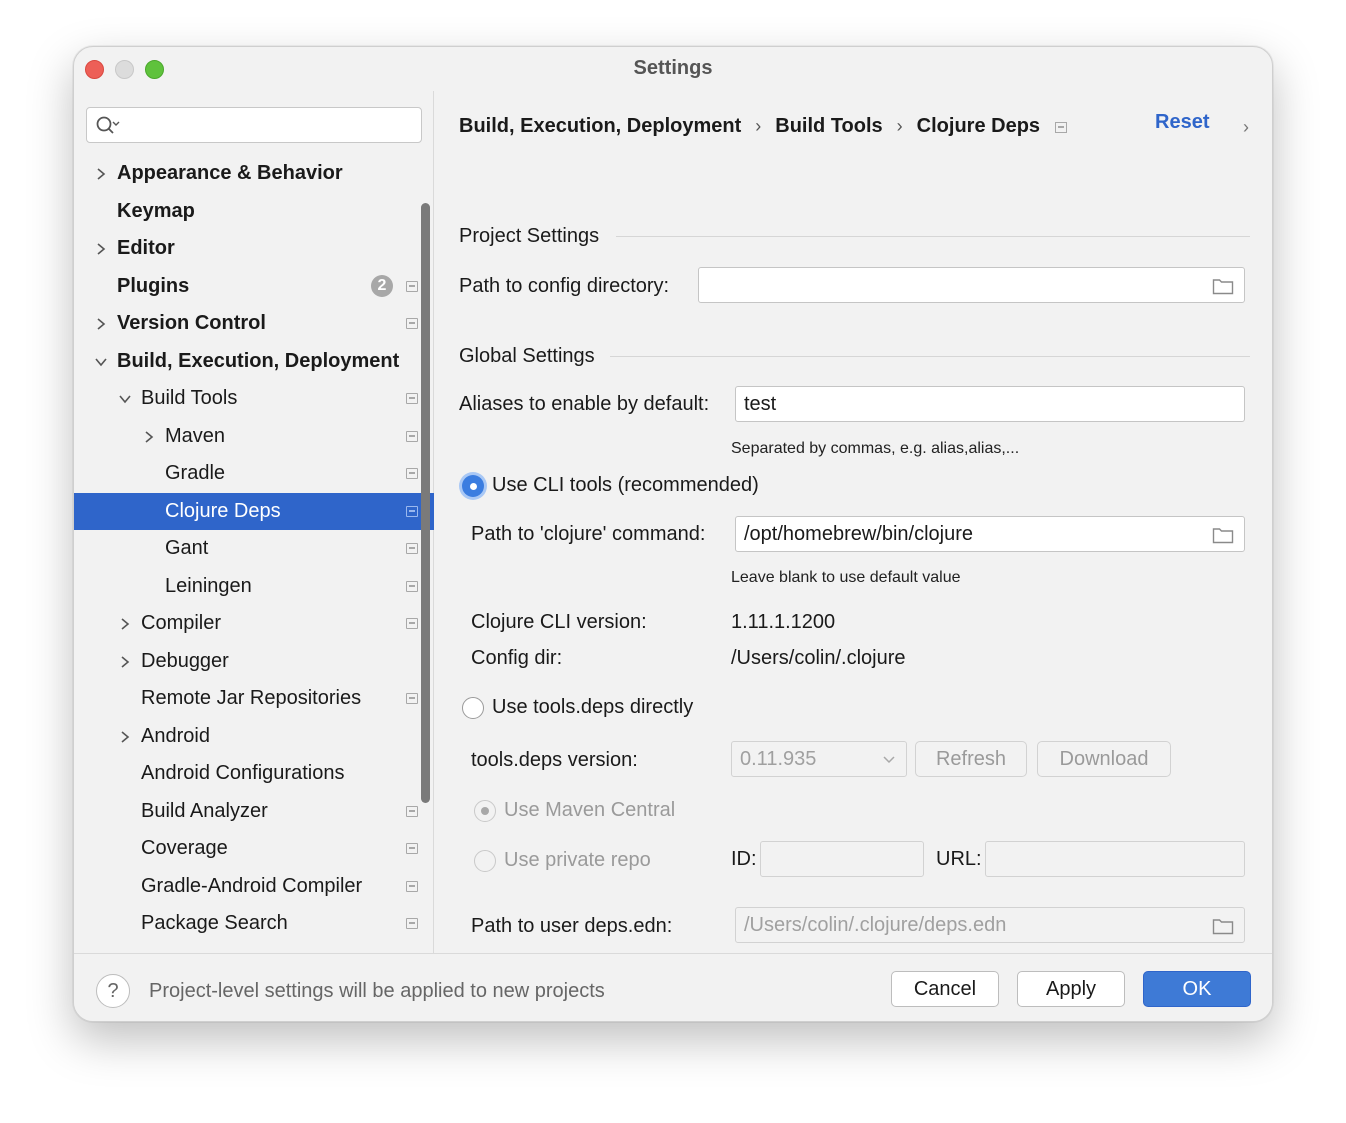 The width and height of the screenshot is (1346, 1123). Describe the element at coordinates (588, 534) in the screenshot. I see `clojure-command-label: Path to 'clojure' command:` at that location.